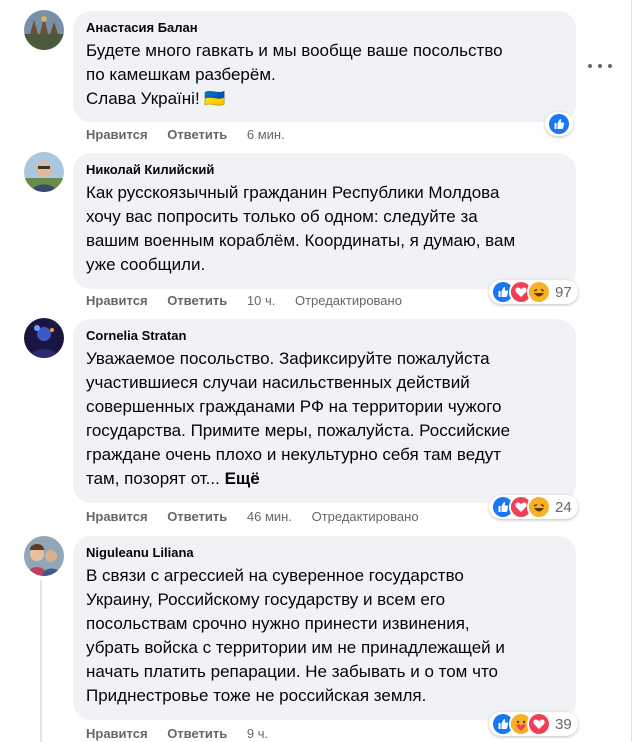  What do you see at coordinates (563, 507) in the screenshot?
I see `reaction-count: 24` at bounding box center [563, 507].